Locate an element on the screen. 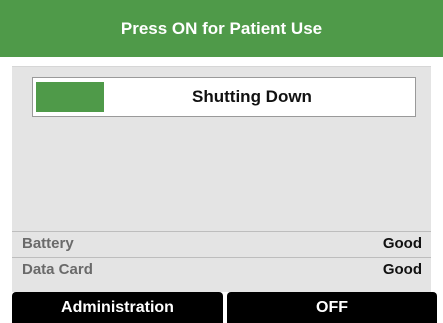 The image size is (443, 323). battery-row: Battery Good is located at coordinates (221, 243).